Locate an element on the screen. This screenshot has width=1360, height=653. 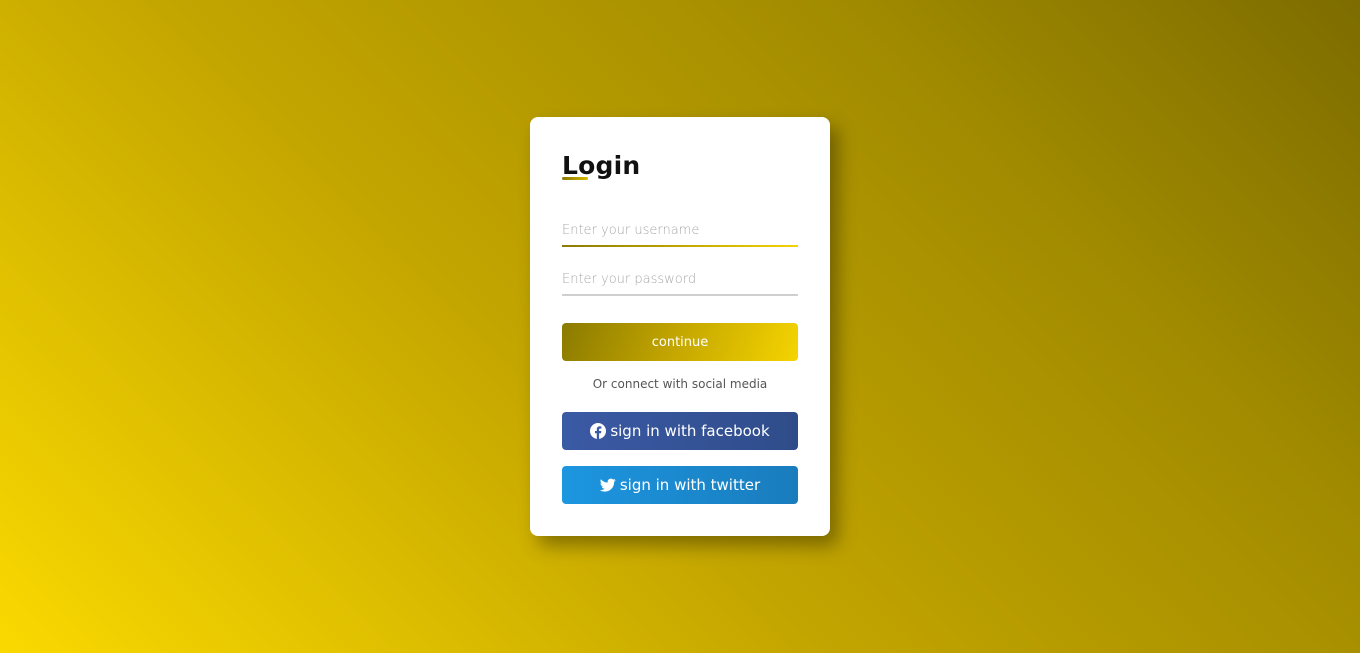
continue-button-label: continue is located at coordinates (680, 342).